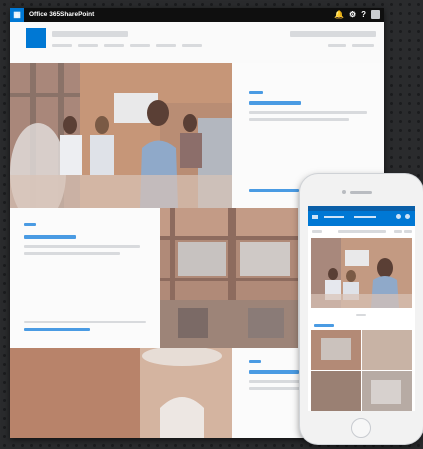 The height and width of the screenshot is (449, 423). What do you see at coordinates (352, 14) in the screenshot?
I see `gear-icon: ⚙` at bounding box center [352, 14].